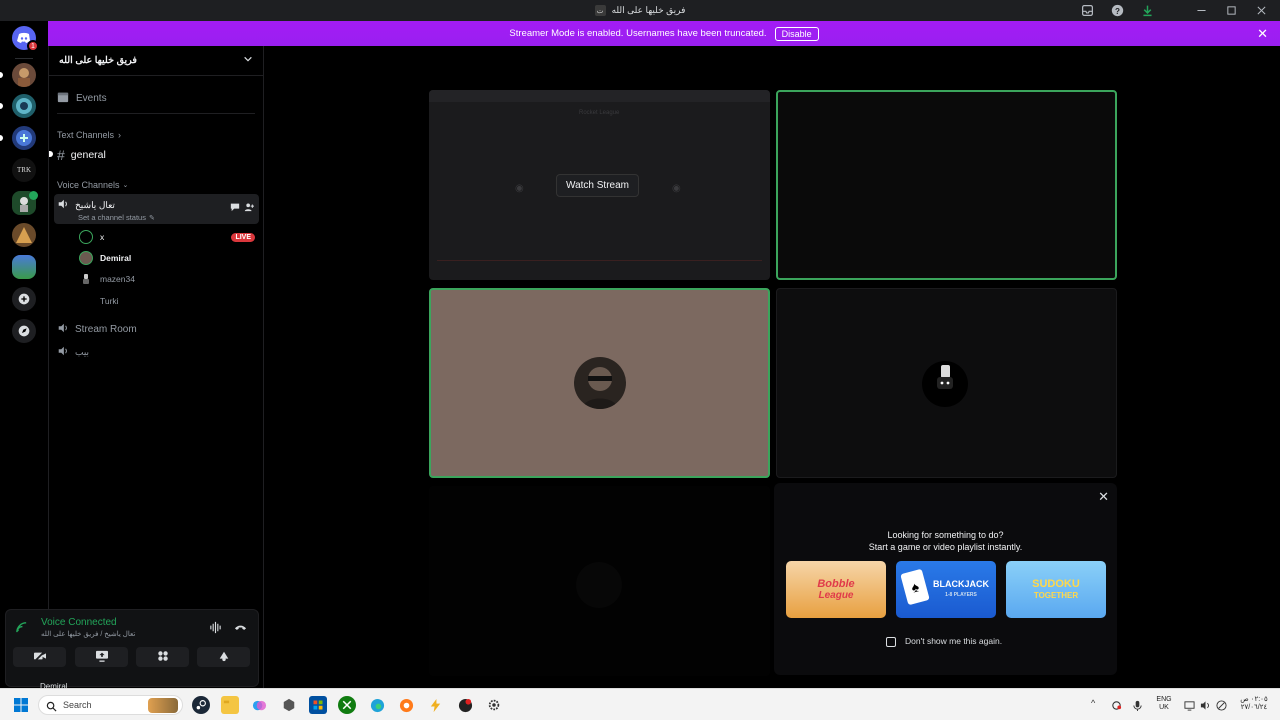 This screenshot has width=1280, height=720. I want to click on language-indicator: ENG UK, so click(1164, 704).